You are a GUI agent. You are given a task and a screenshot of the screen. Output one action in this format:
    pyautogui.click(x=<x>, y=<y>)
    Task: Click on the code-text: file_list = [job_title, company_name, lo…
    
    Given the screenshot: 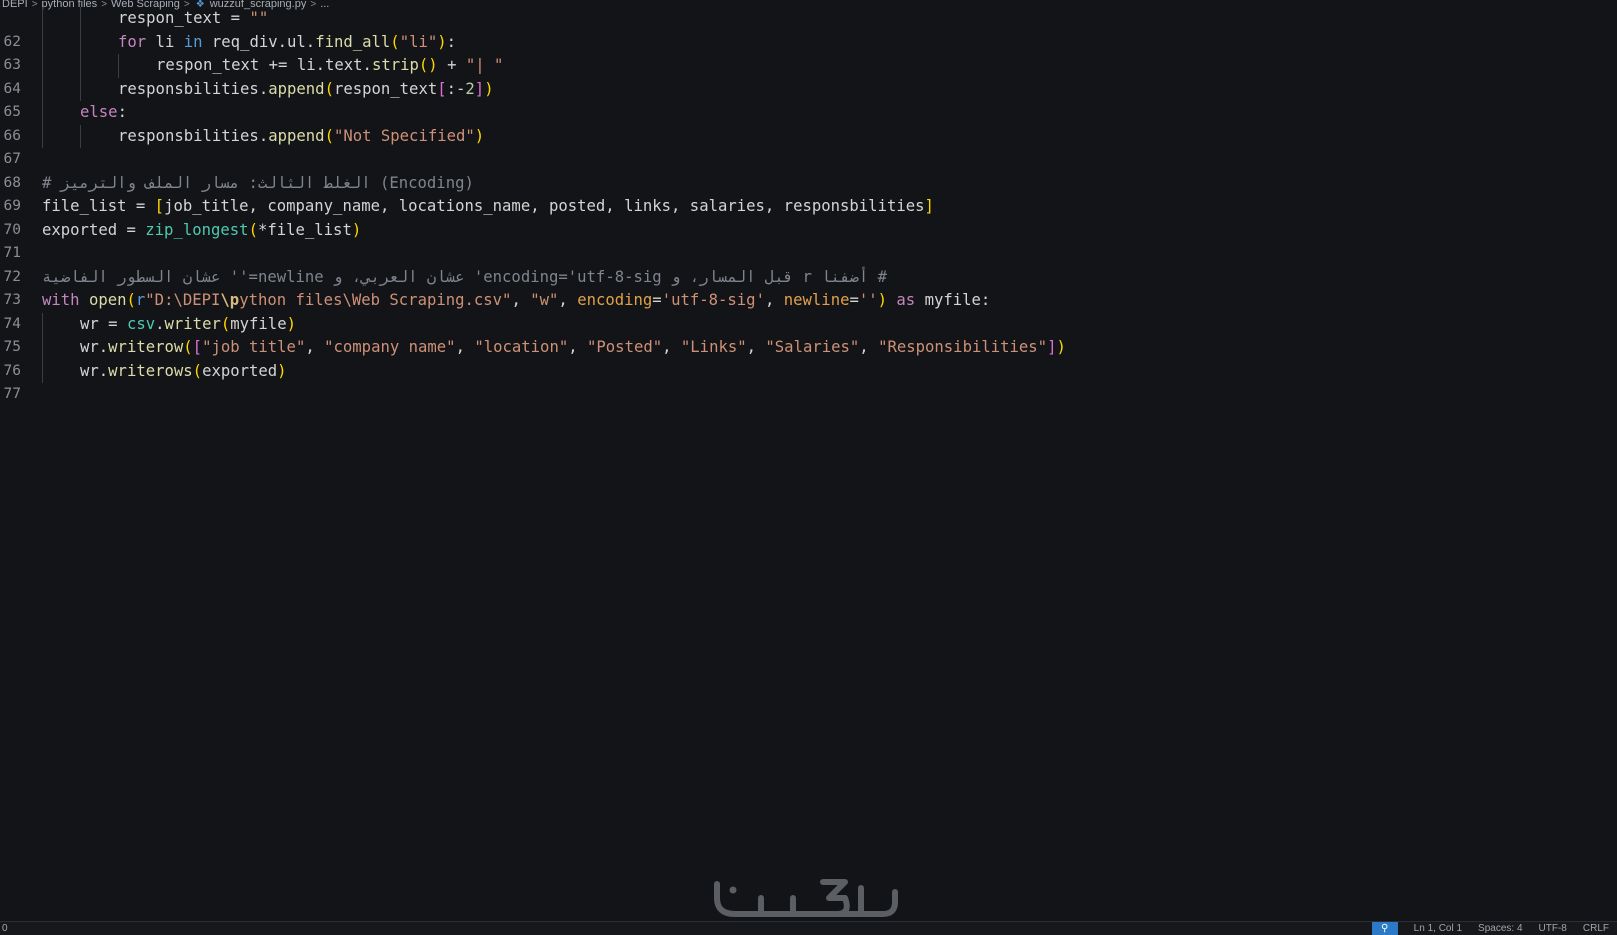 What is the action you would take?
    pyautogui.click(x=488, y=206)
    